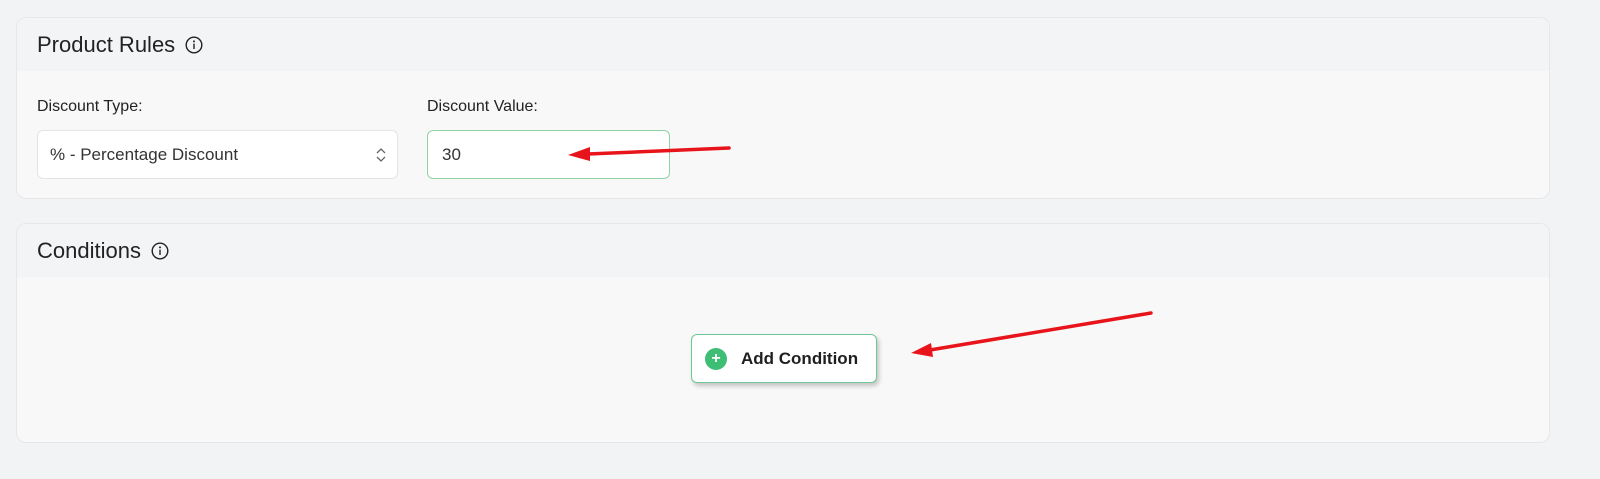  What do you see at coordinates (482, 106) in the screenshot?
I see `discount-value-label: Discount Value:` at bounding box center [482, 106].